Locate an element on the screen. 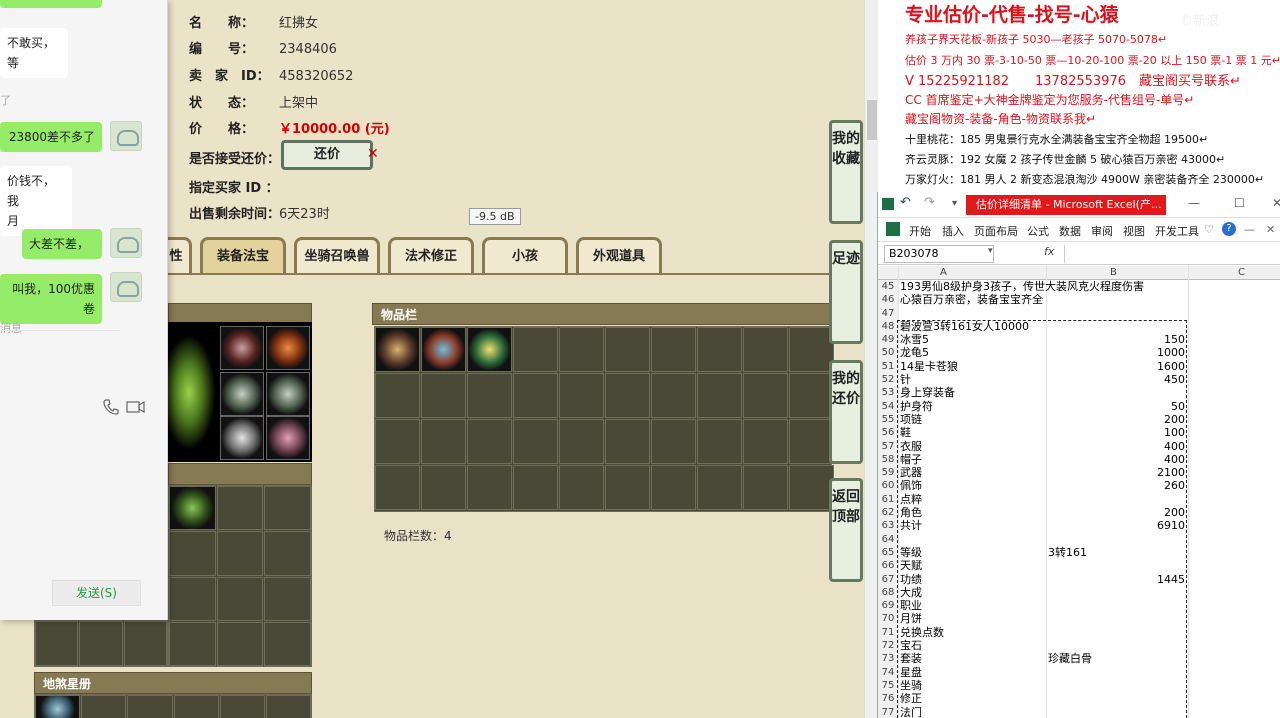 This screenshot has height=718, width=1280. cell-a: 碧波萱3转161女人10000 is located at coordinates (964, 326).